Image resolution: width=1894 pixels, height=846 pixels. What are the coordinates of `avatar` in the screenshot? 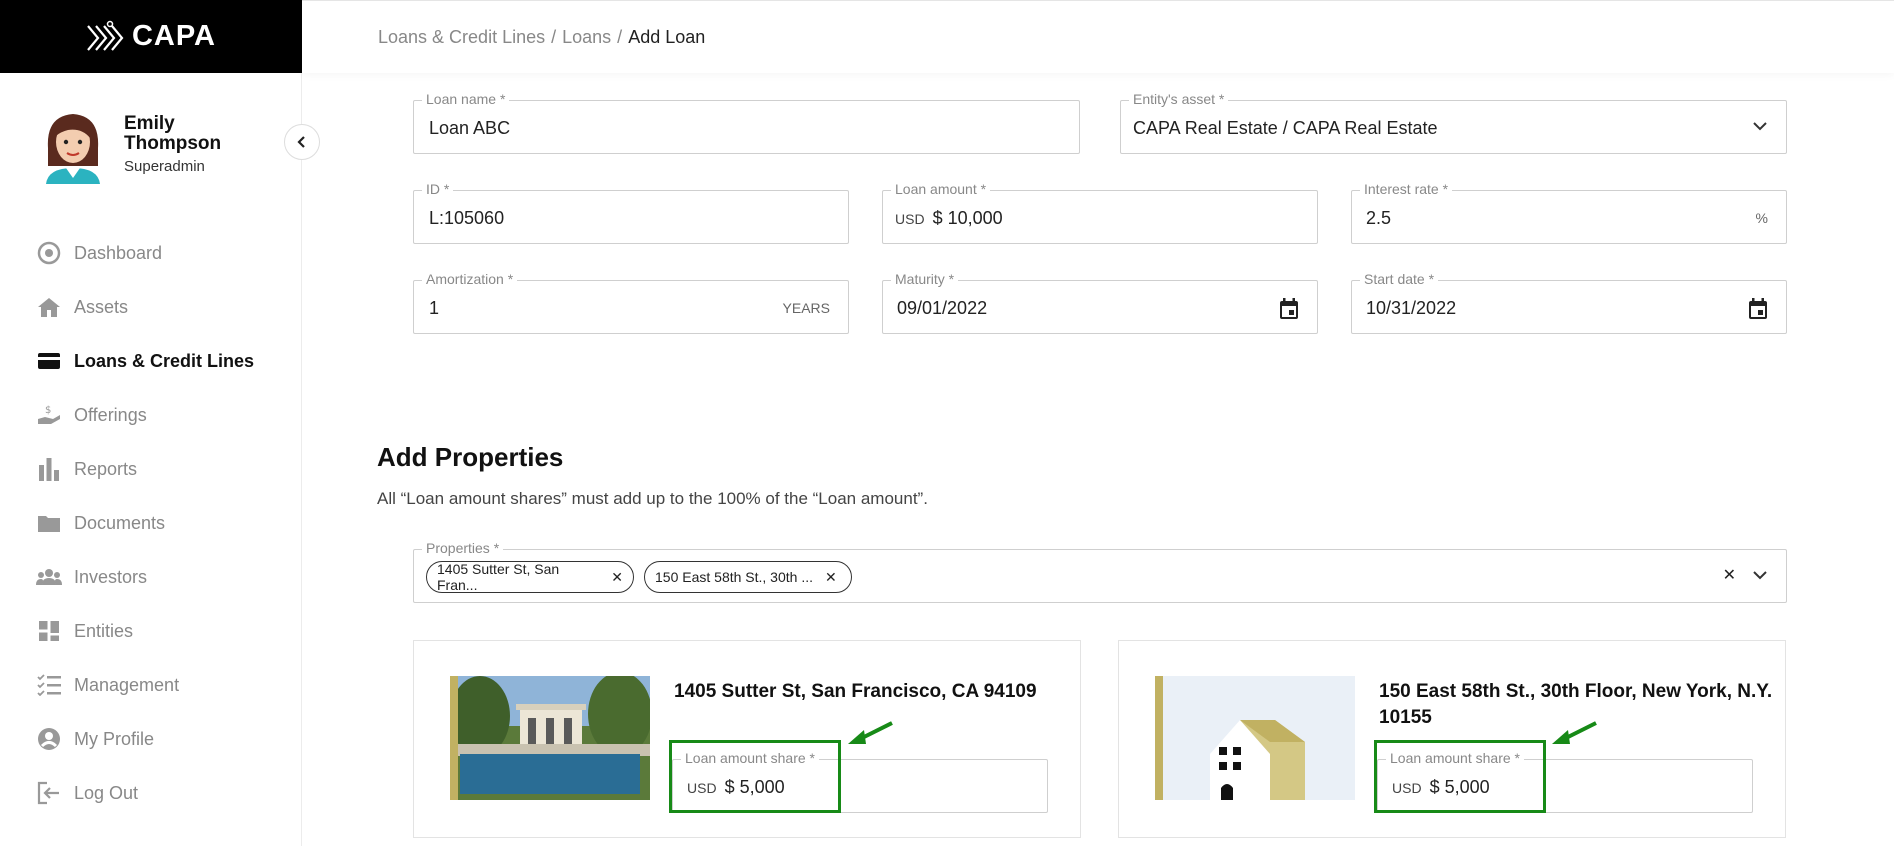 It's located at (73, 149).